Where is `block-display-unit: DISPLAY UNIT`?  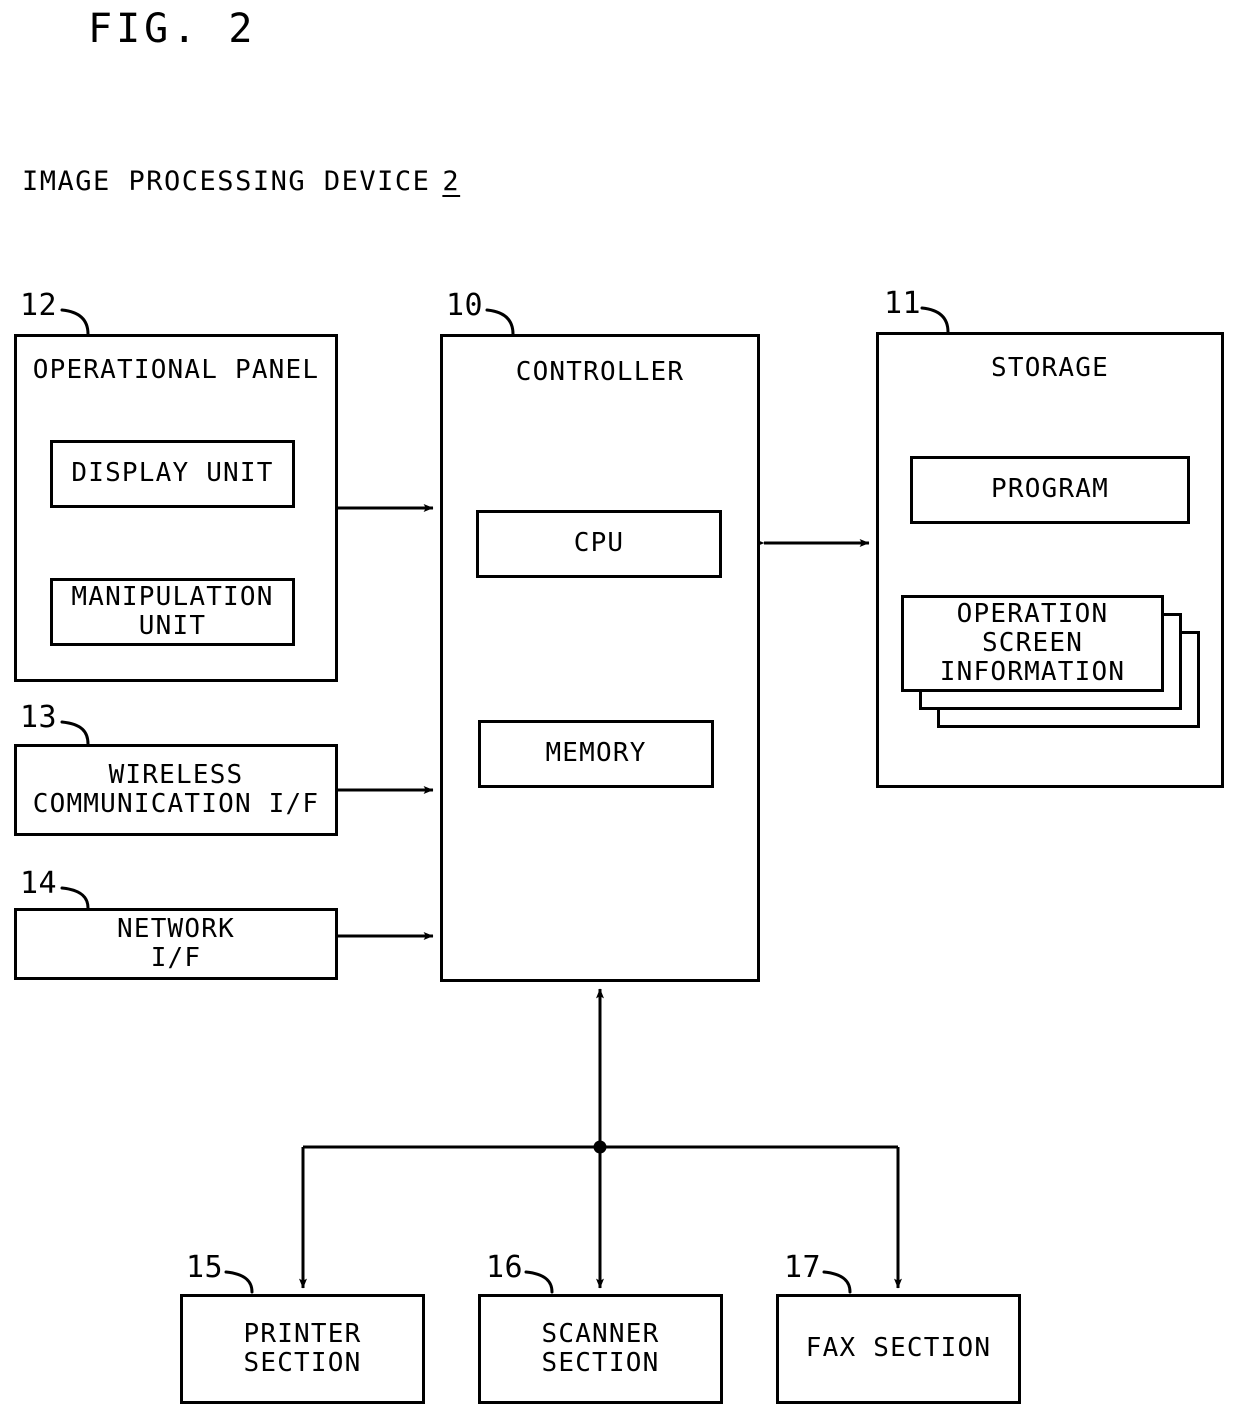
block-display-unit: DISPLAY UNIT is located at coordinates (172, 474).